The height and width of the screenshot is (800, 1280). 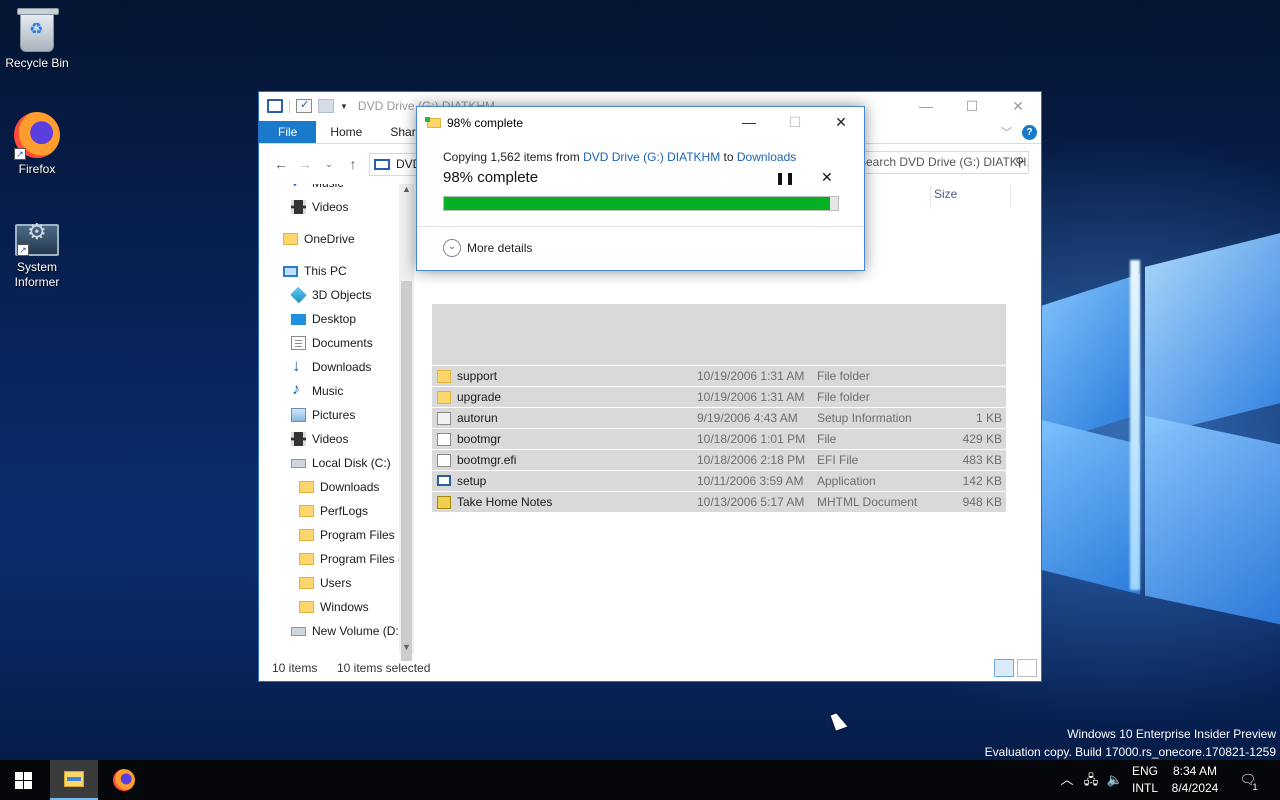 What do you see at coordinates (827, 177) in the screenshot?
I see `cancel-button: ✕` at bounding box center [827, 177].